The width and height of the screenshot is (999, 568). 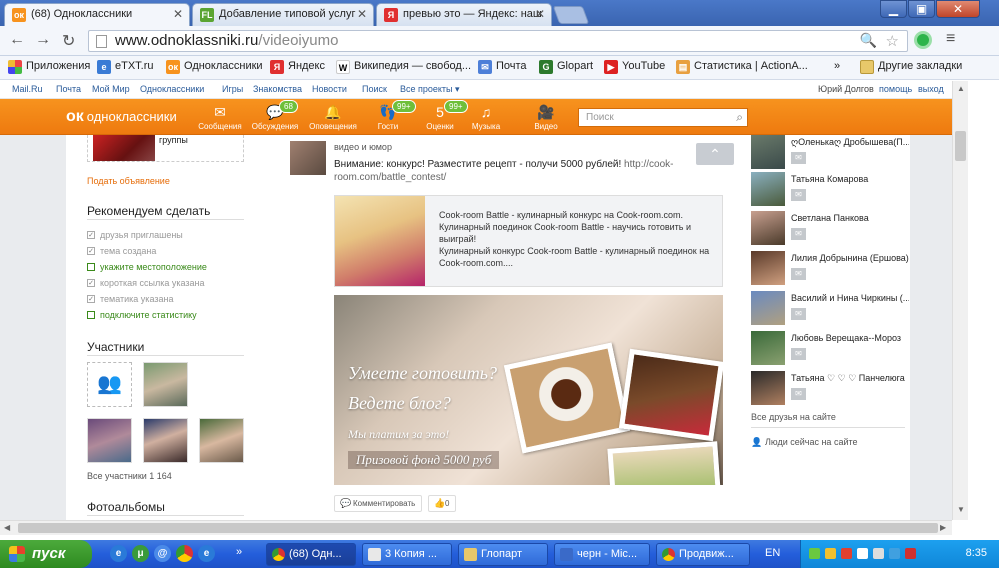 I want to click on add-member-icon: 👥, so click(x=109, y=384).